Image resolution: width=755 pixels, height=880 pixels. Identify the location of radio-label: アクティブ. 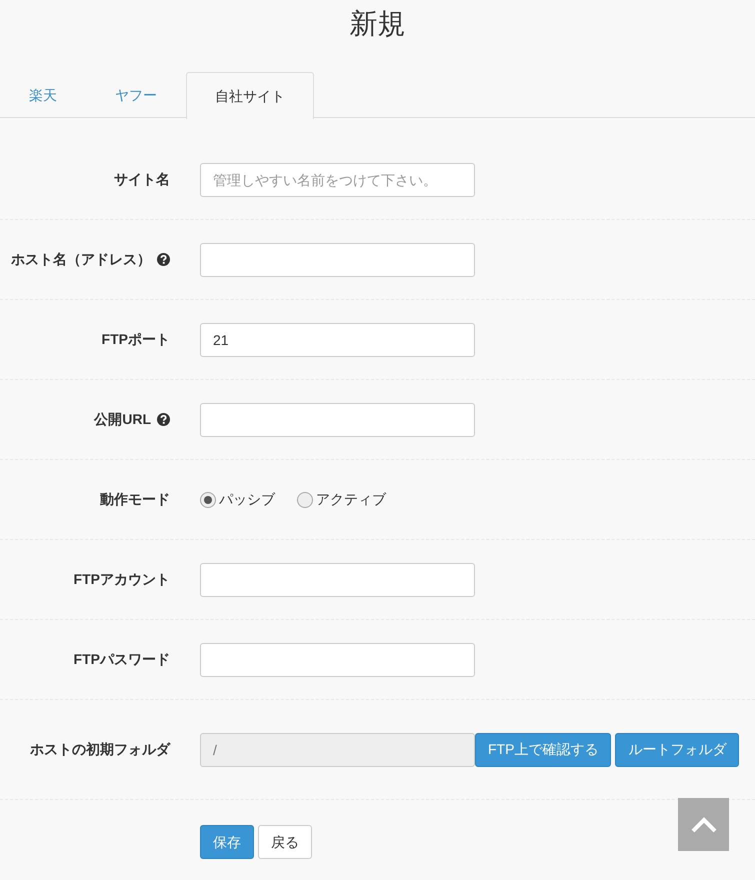
(351, 499).